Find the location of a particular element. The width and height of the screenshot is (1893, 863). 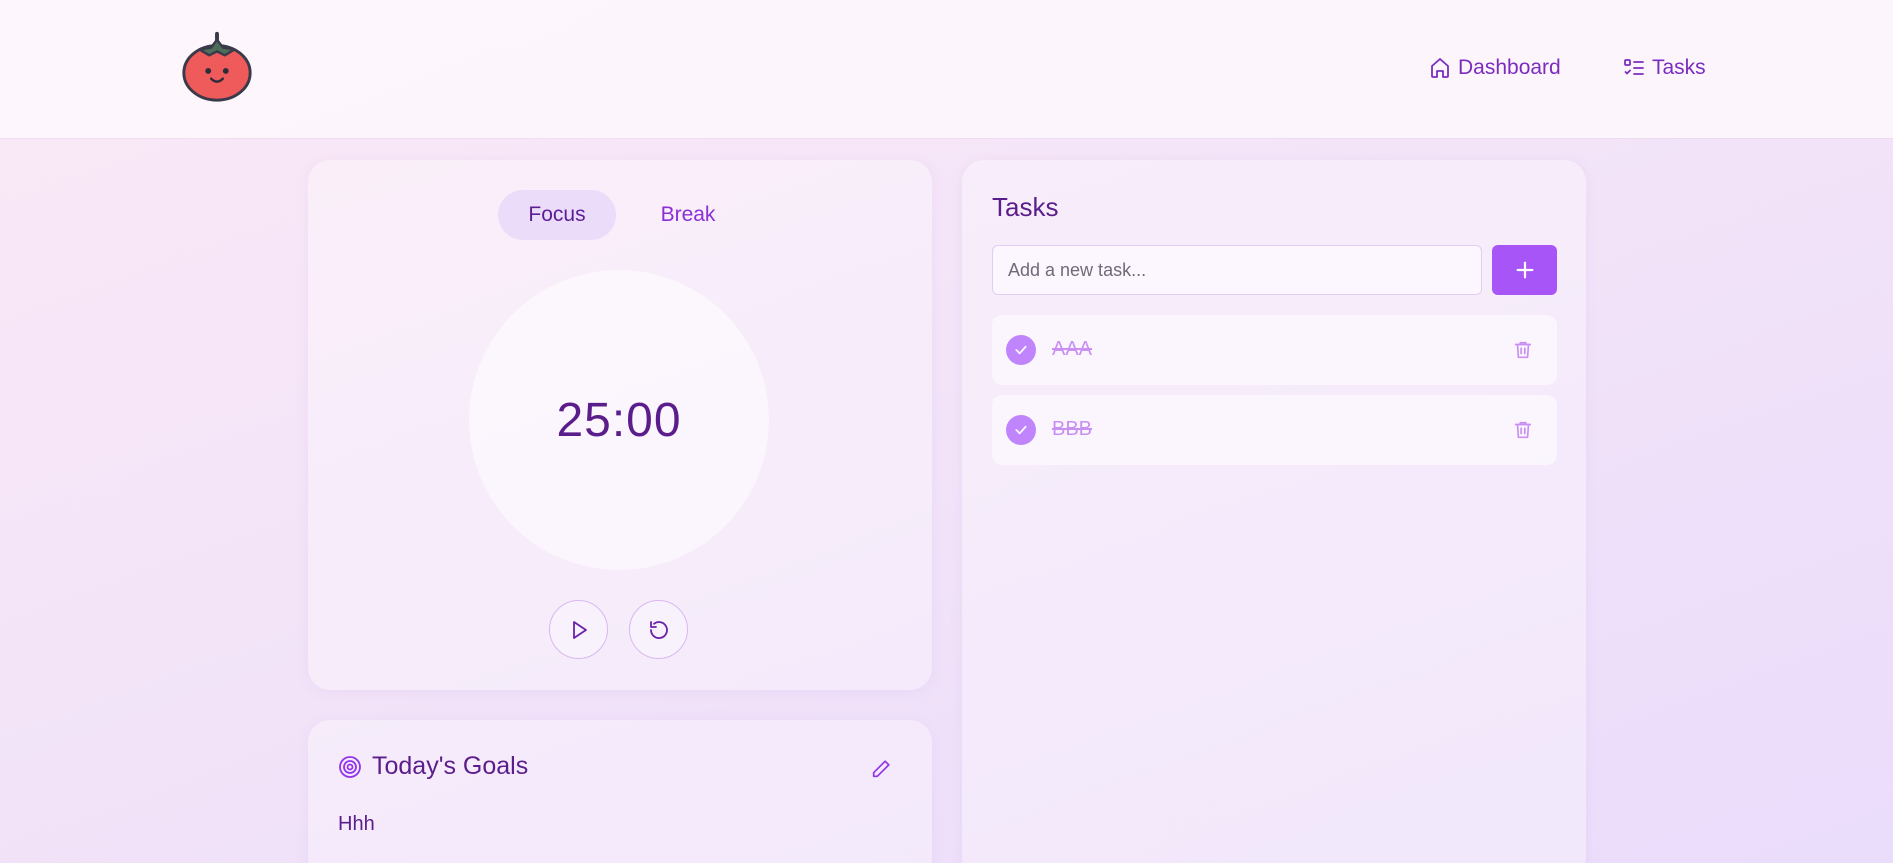

tab-break: Break is located at coordinates (688, 215).